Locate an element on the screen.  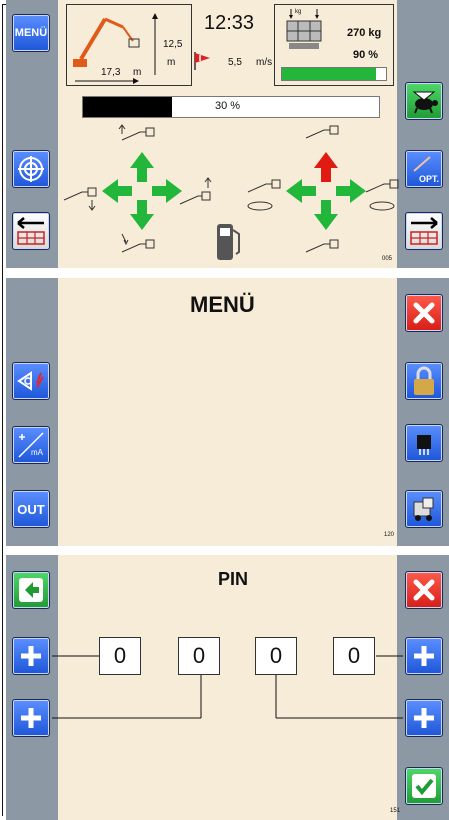
load-weight: 270 kg is located at coordinates (364, 33).